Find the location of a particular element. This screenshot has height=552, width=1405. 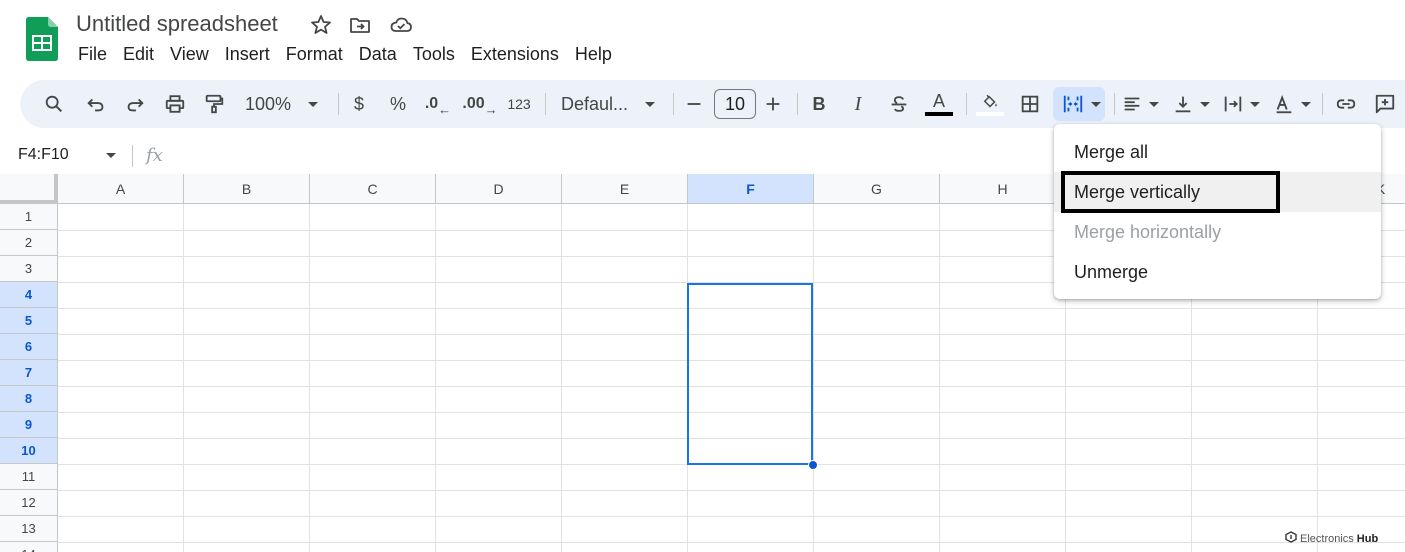

decrease-decimal-button: .0 ← is located at coordinates (438, 104).